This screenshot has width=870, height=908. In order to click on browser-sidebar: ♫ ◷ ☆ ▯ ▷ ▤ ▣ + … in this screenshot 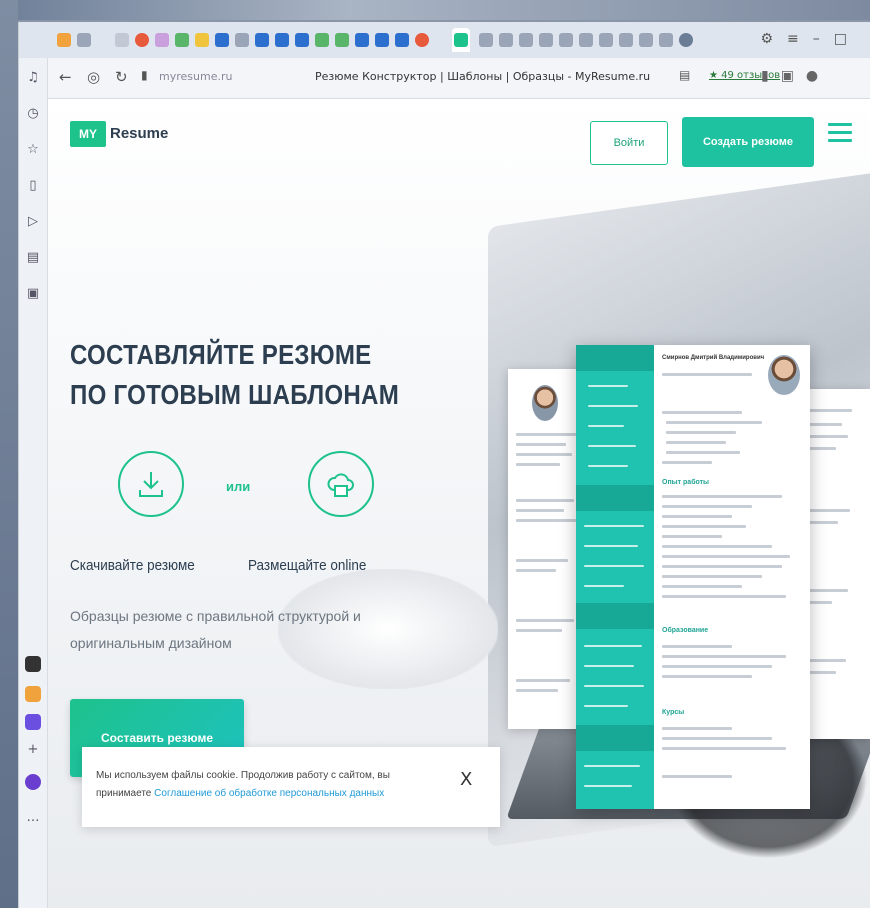, I will do `click(33, 483)`.